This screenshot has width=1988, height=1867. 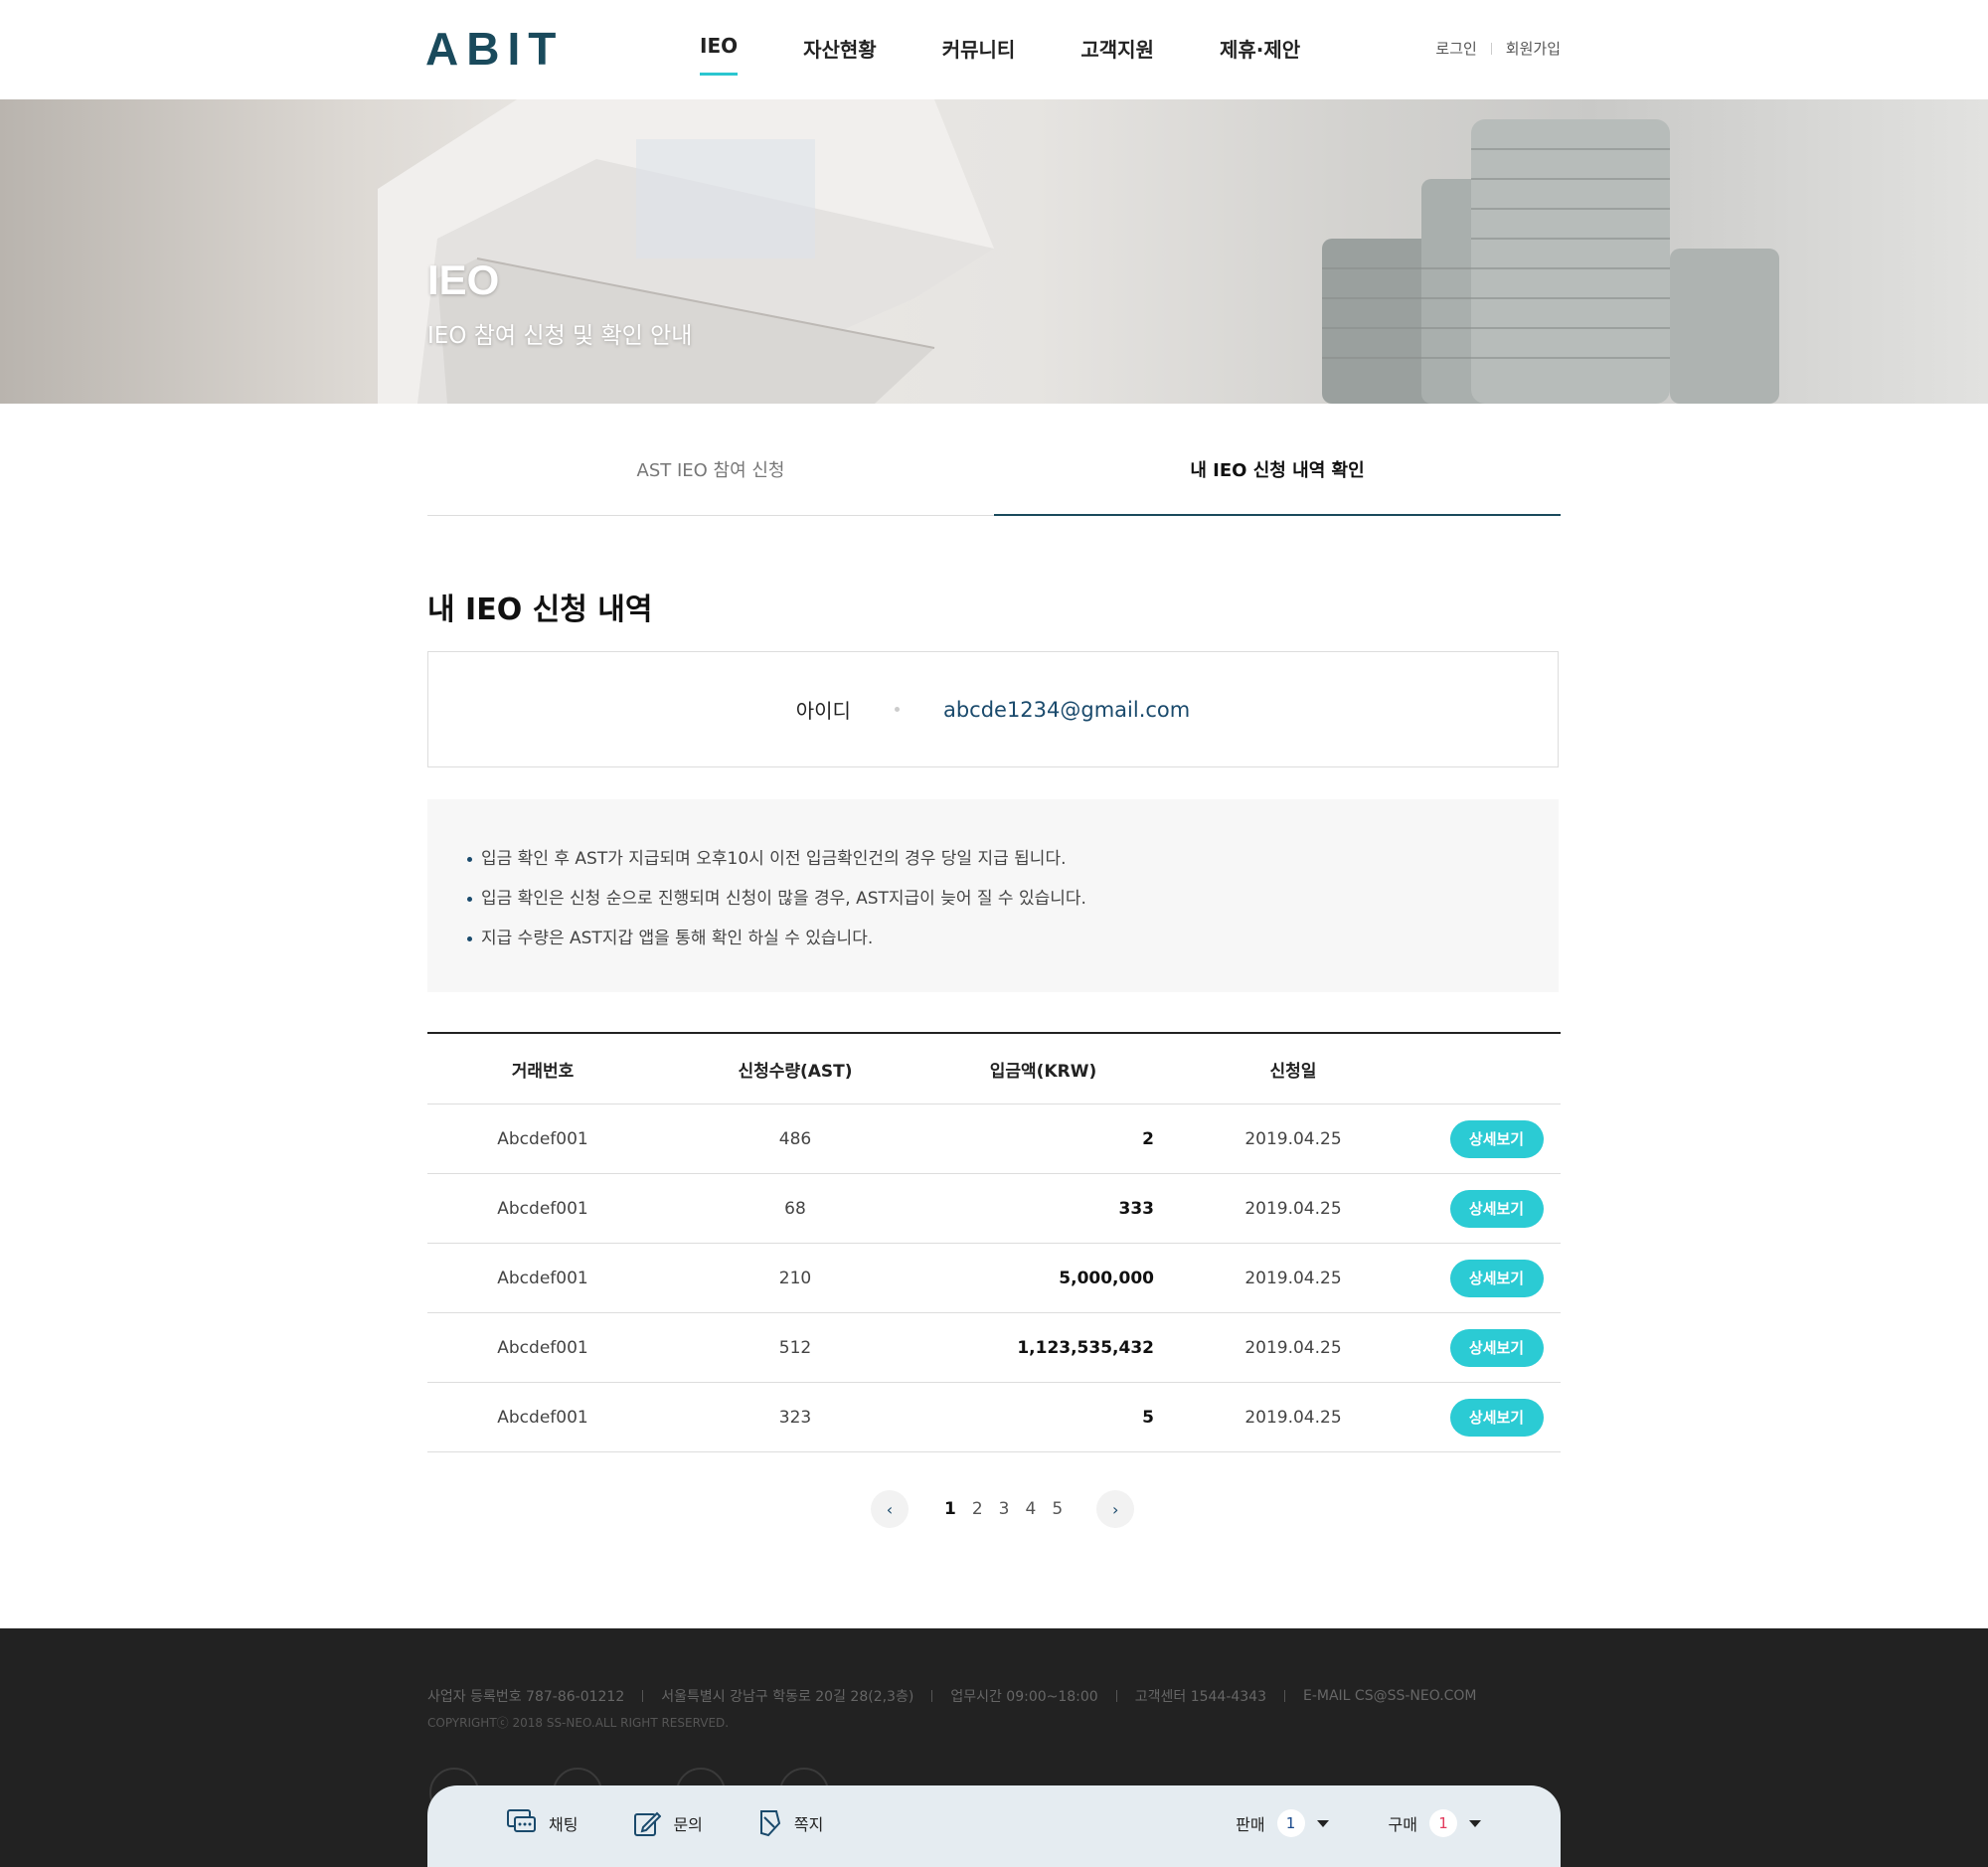 I want to click on nav-partnership: 제휴·제안, so click(x=1260, y=50).